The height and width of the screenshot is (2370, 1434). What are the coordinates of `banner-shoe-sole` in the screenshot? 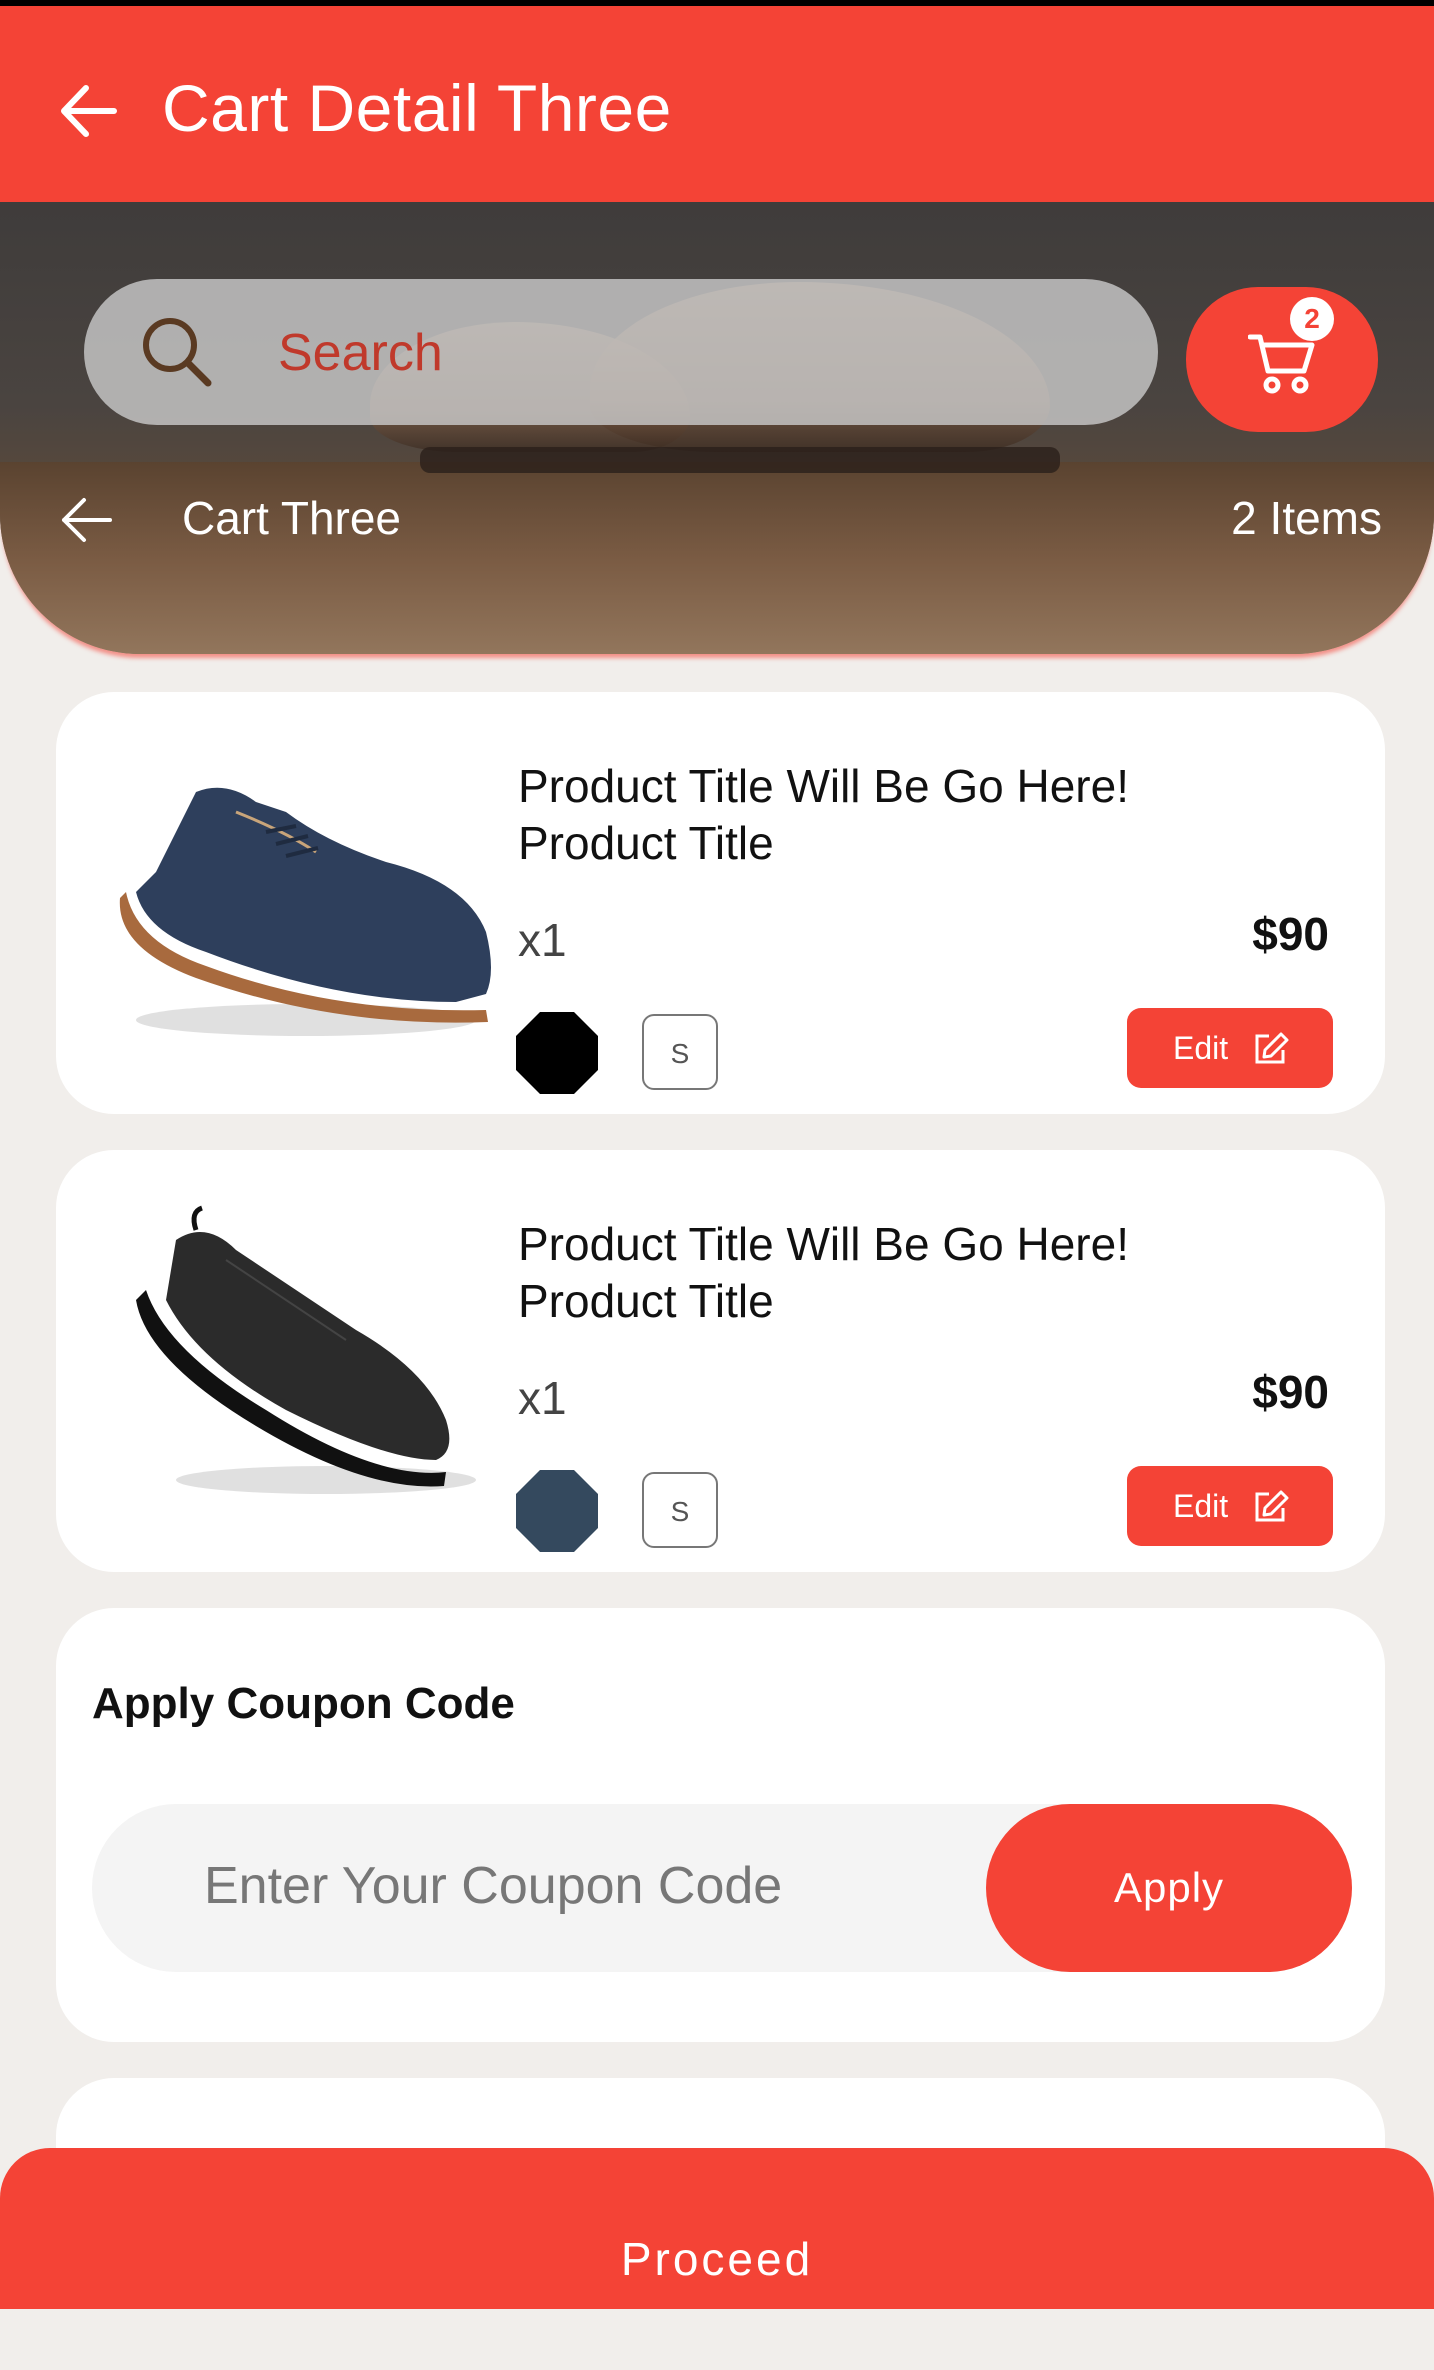 It's located at (740, 460).